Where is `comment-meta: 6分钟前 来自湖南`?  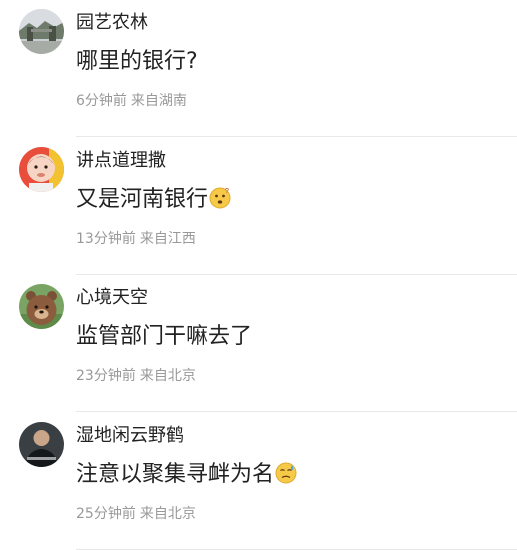 comment-meta: 6分钟前 来自湖南 is located at coordinates (131, 101).